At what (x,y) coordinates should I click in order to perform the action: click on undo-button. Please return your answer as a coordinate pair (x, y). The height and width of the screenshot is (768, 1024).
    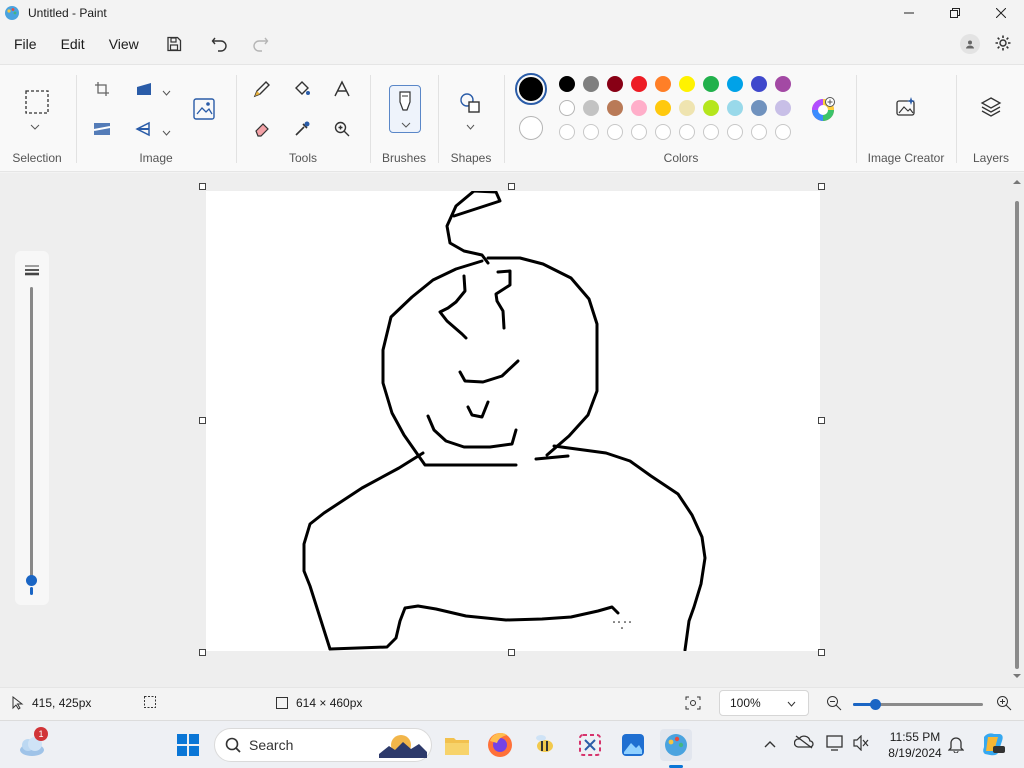
    Looking at the image, I should click on (220, 44).